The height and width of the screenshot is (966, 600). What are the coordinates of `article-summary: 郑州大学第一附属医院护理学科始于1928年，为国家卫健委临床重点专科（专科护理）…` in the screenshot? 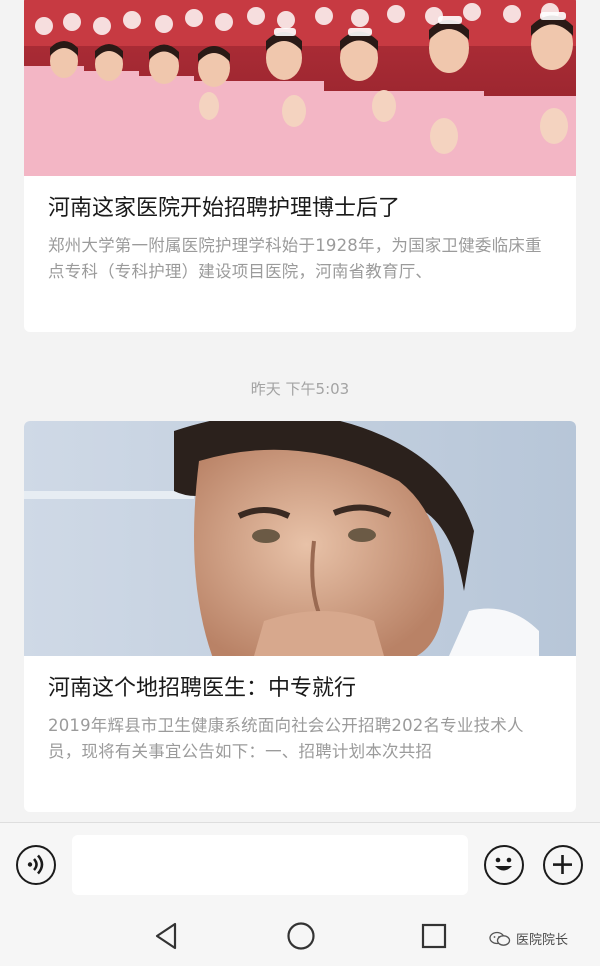 It's located at (295, 258).